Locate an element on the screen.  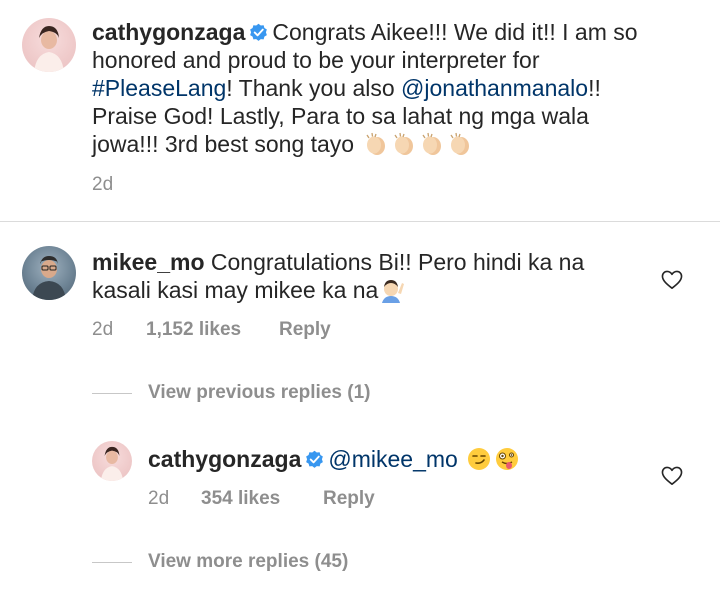
view-previous-replies-button: View previous replies (1) is located at coordinates (259, 393).